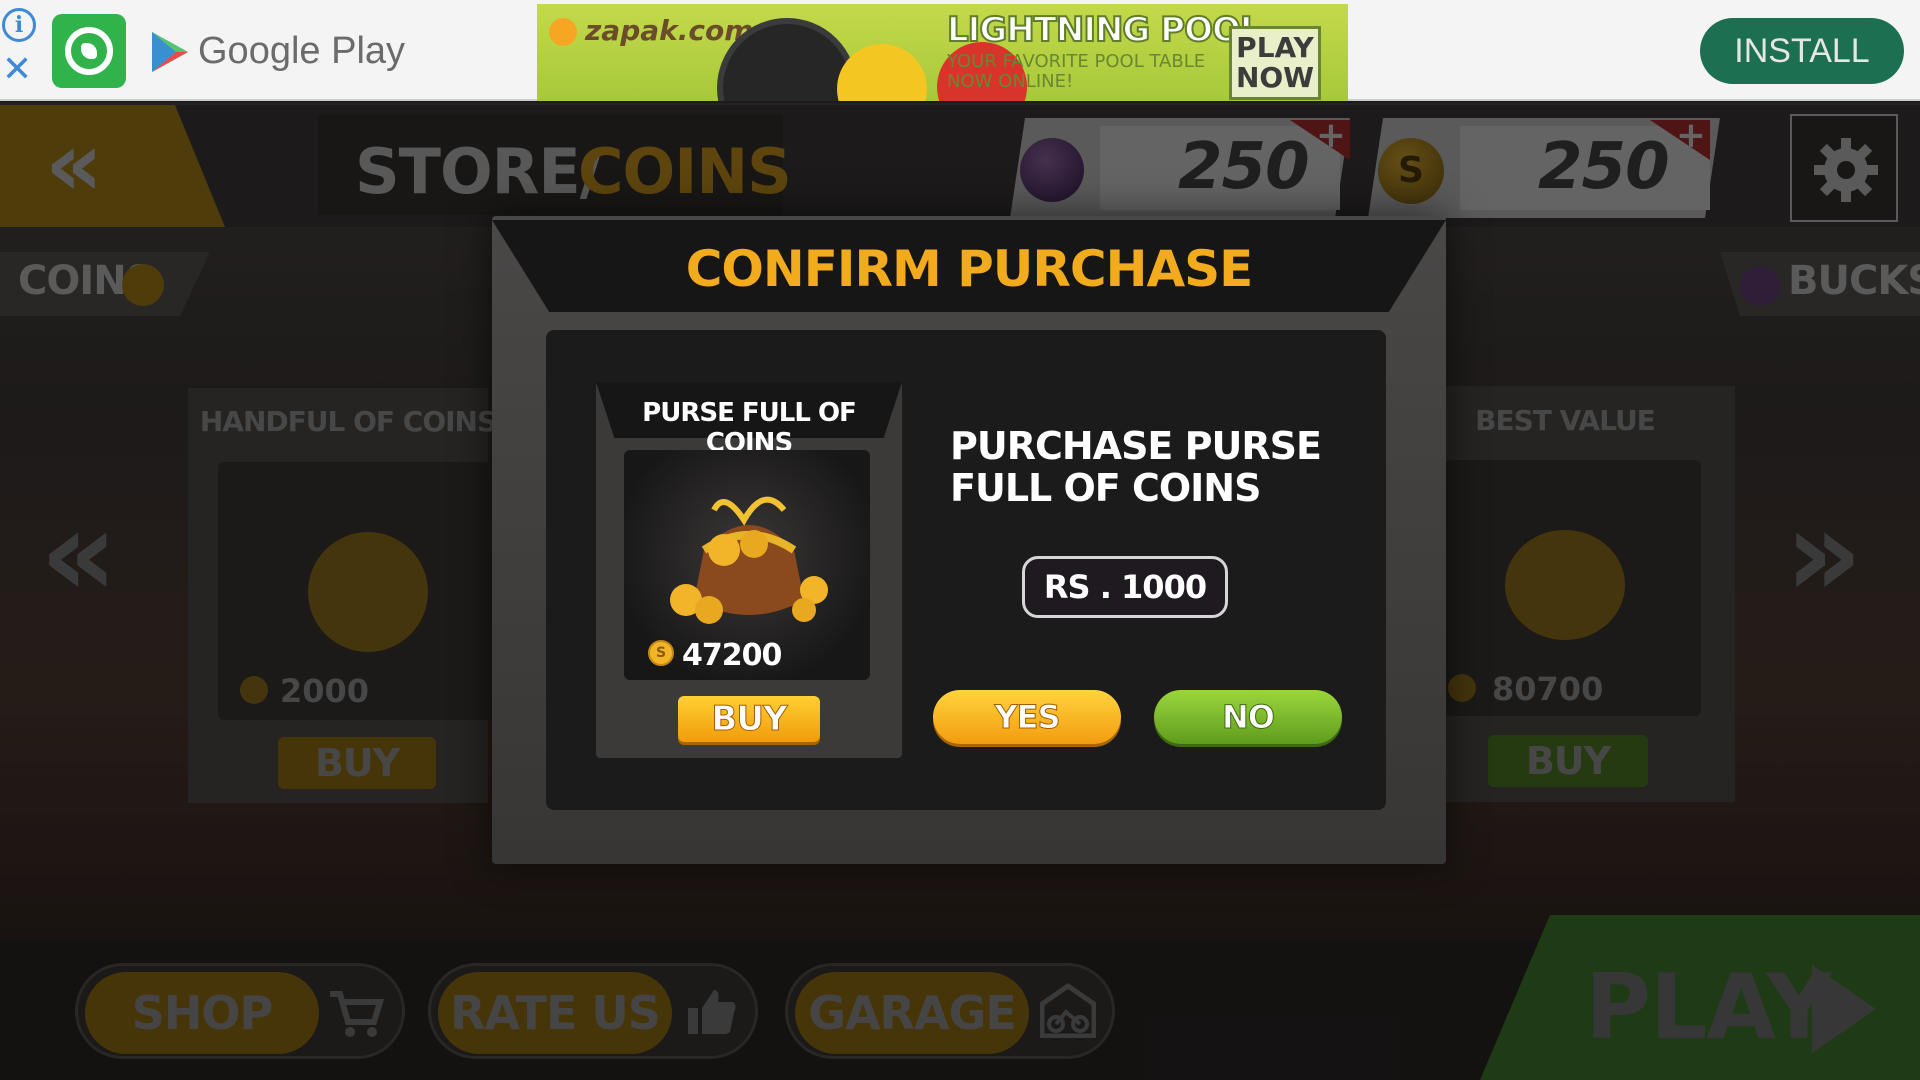 The height and width of the screenshot is (1080, 1920). I want to click on ad-brand: zapak.com, so click(669, 30).